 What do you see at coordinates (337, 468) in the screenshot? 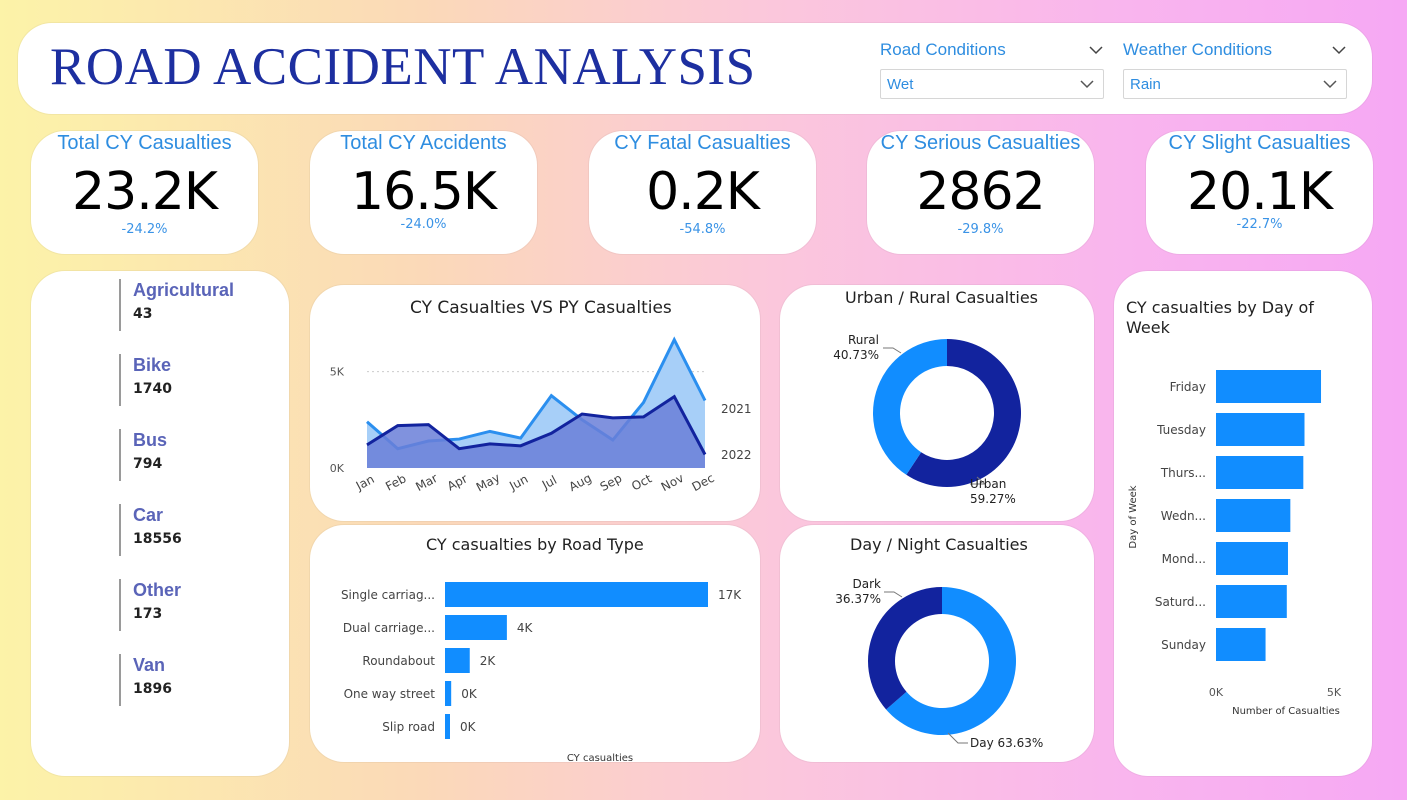
I see `y-tick-label: 0K` at bounding box center [337, 468].